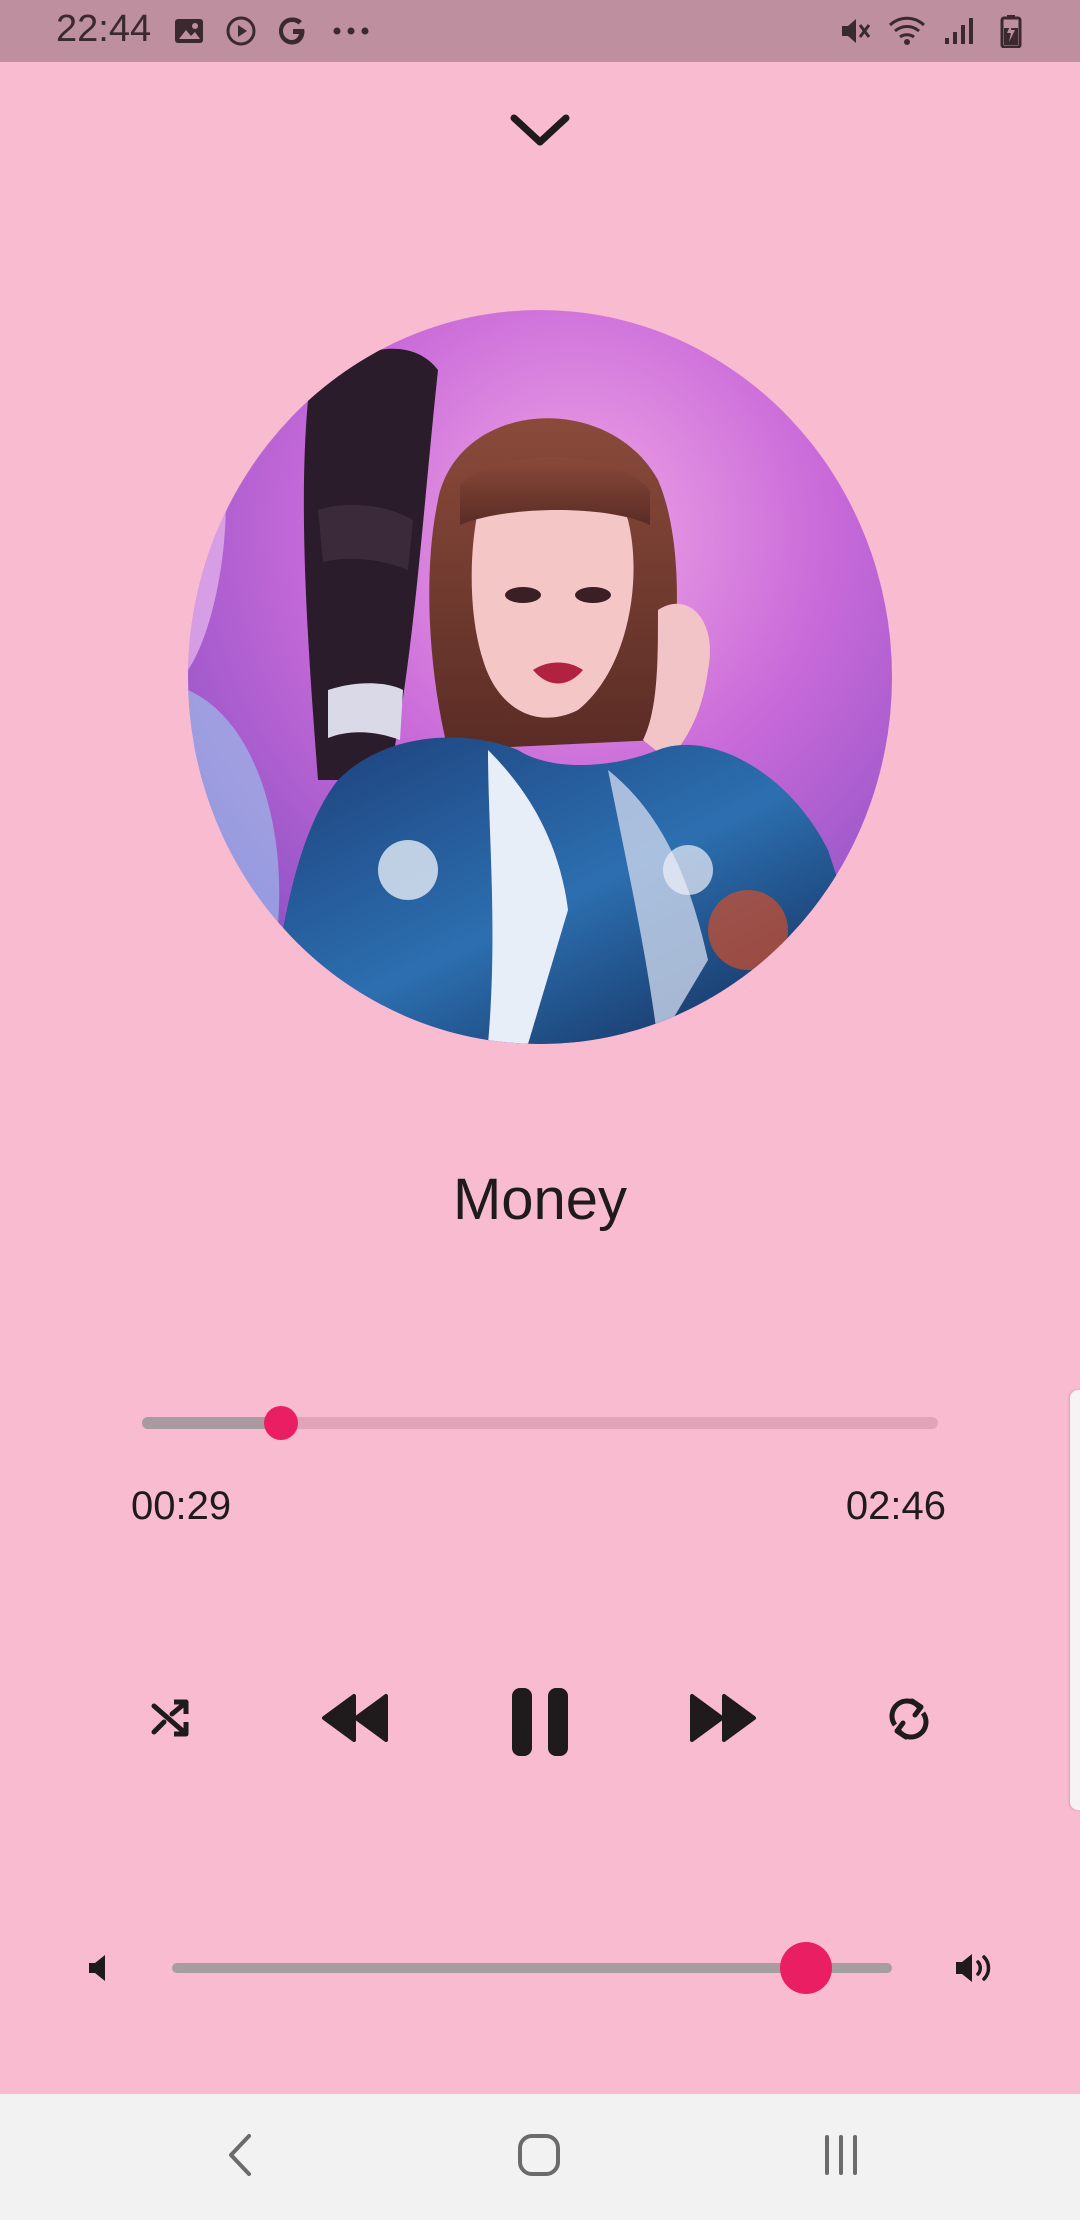 Image resolution: width=1080 pixels, height=2220 pixels. I want to click on recent-apps-button, so click(841, 2157).